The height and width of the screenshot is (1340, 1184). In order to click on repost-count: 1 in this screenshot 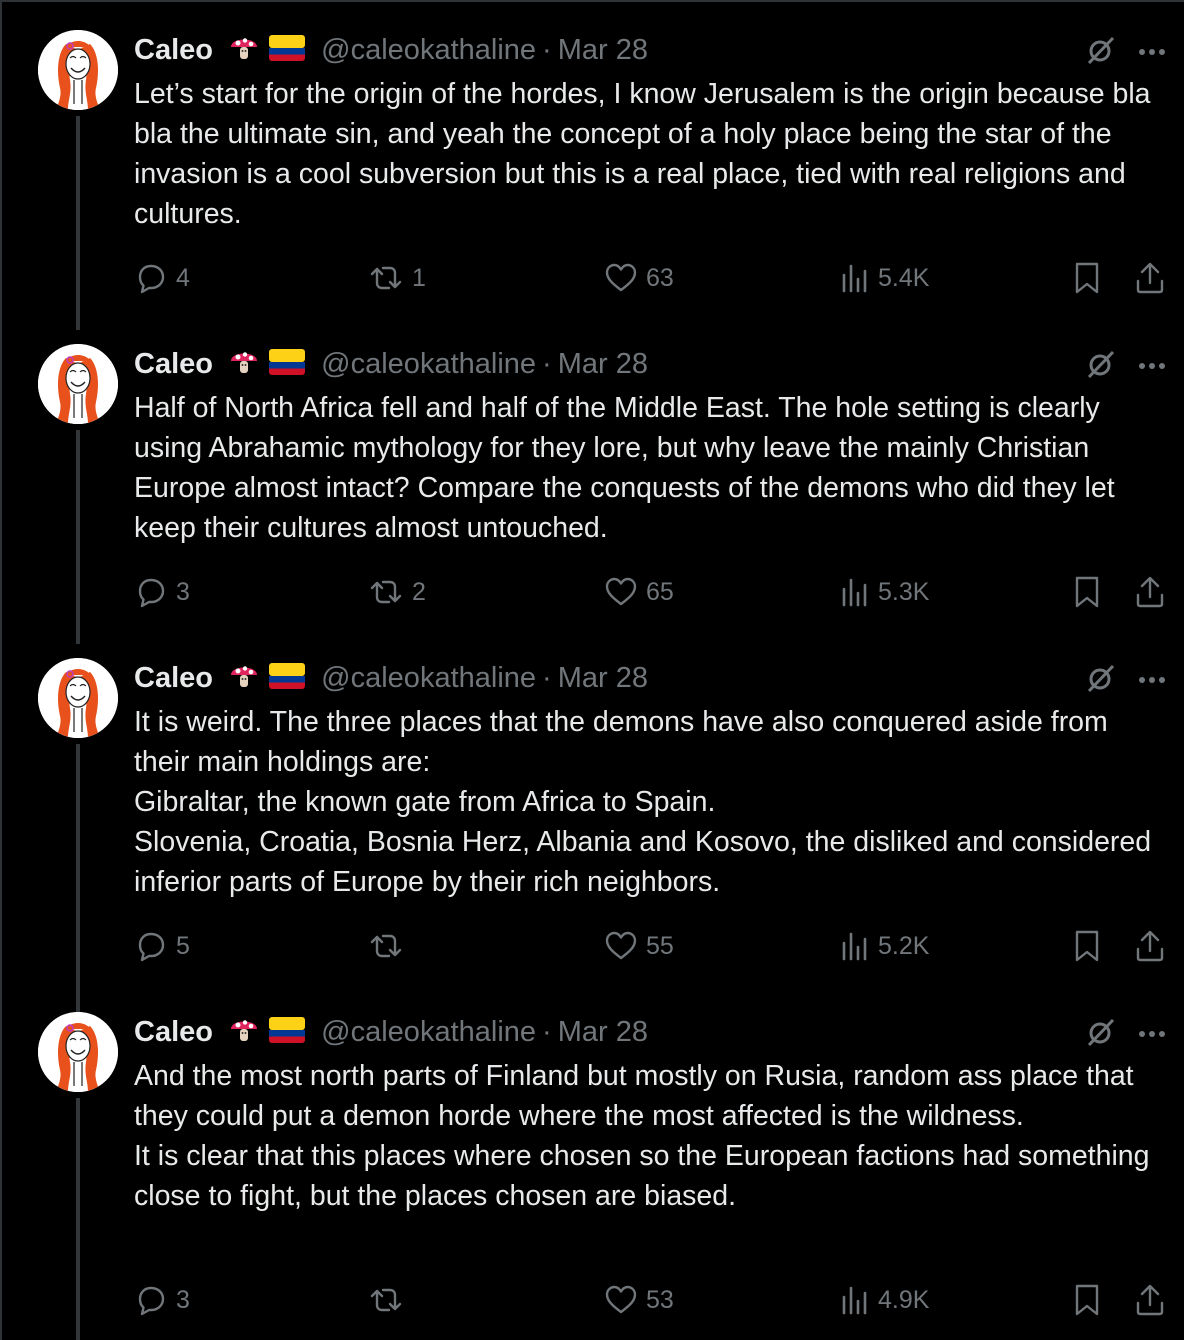, I will do `click(419, 277)`.